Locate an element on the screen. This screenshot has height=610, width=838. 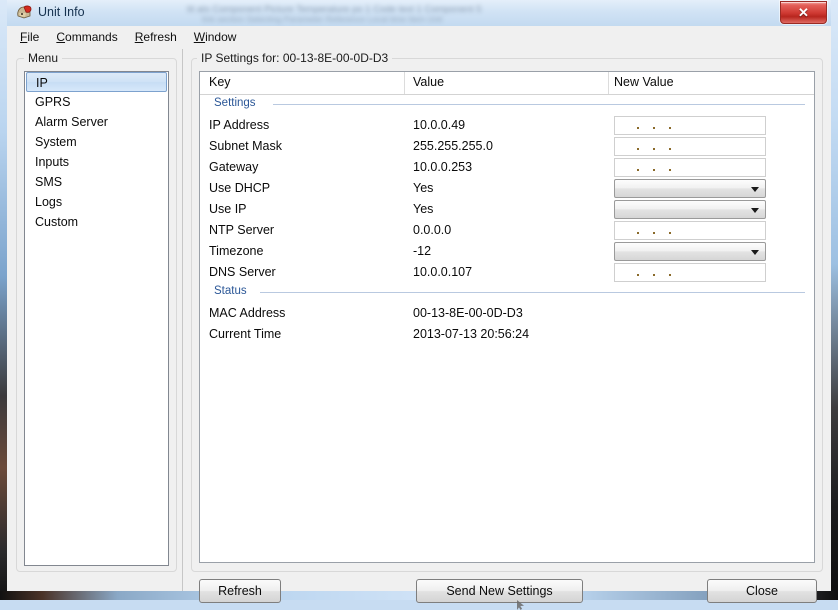
send-new-settings-button: Send New Settings is located at coordinates (499, 591).